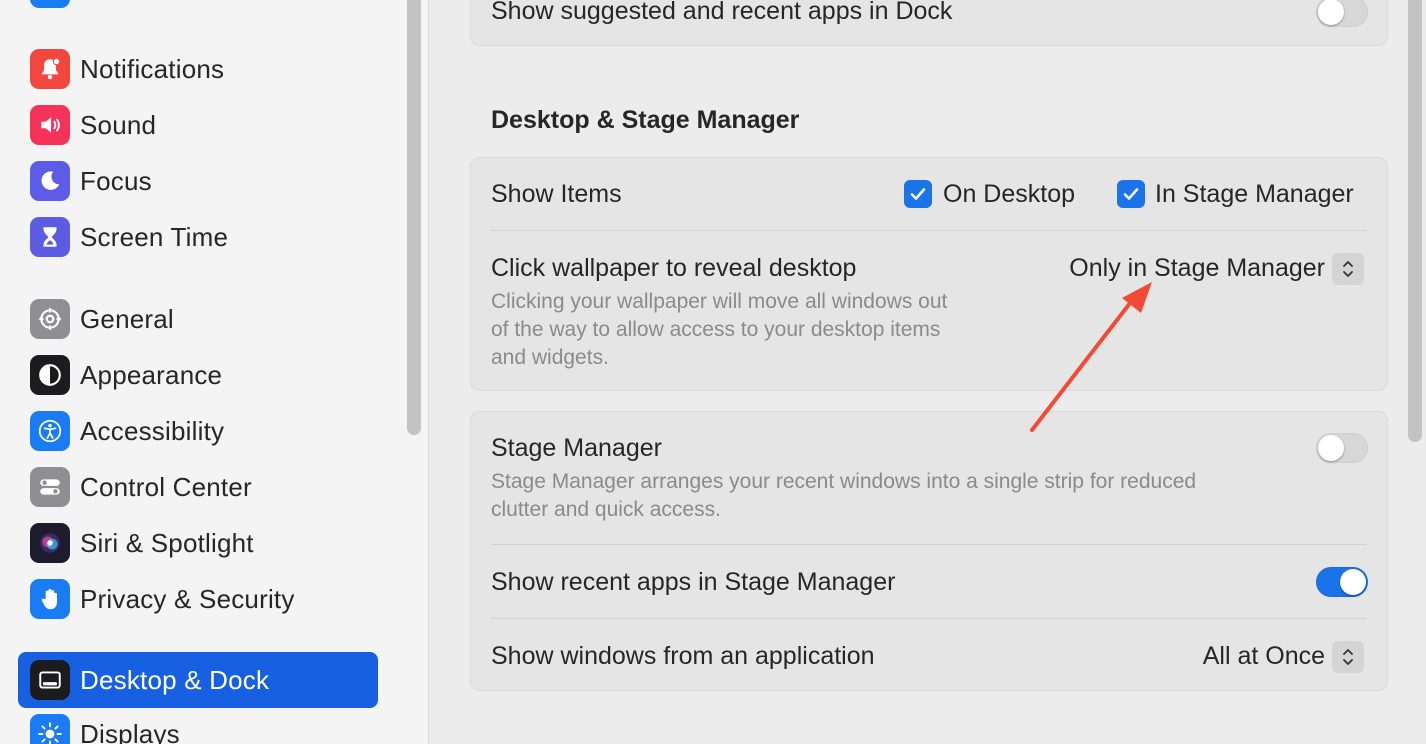  I want to click on stage-manager-description: clutter and quick access., so click(606, 509).